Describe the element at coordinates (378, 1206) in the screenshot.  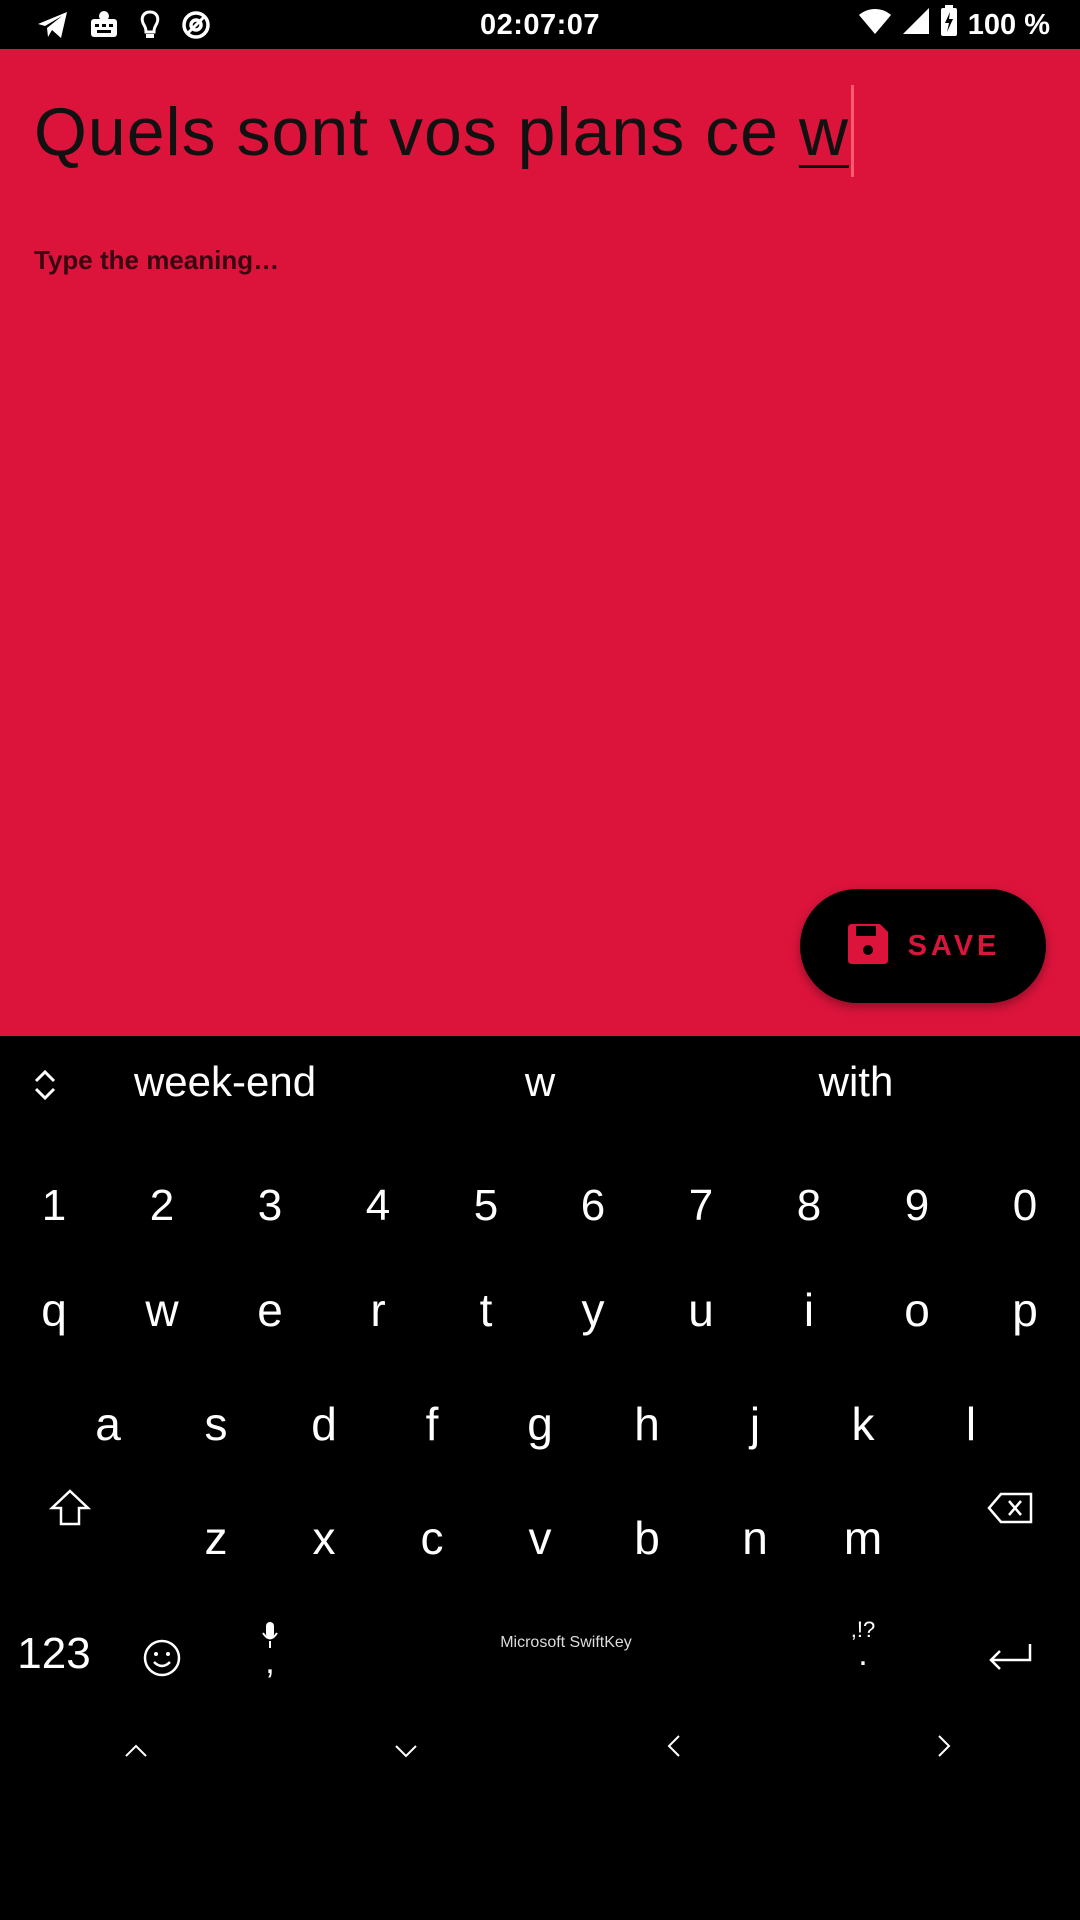
I see `key-4: 4` at that location.